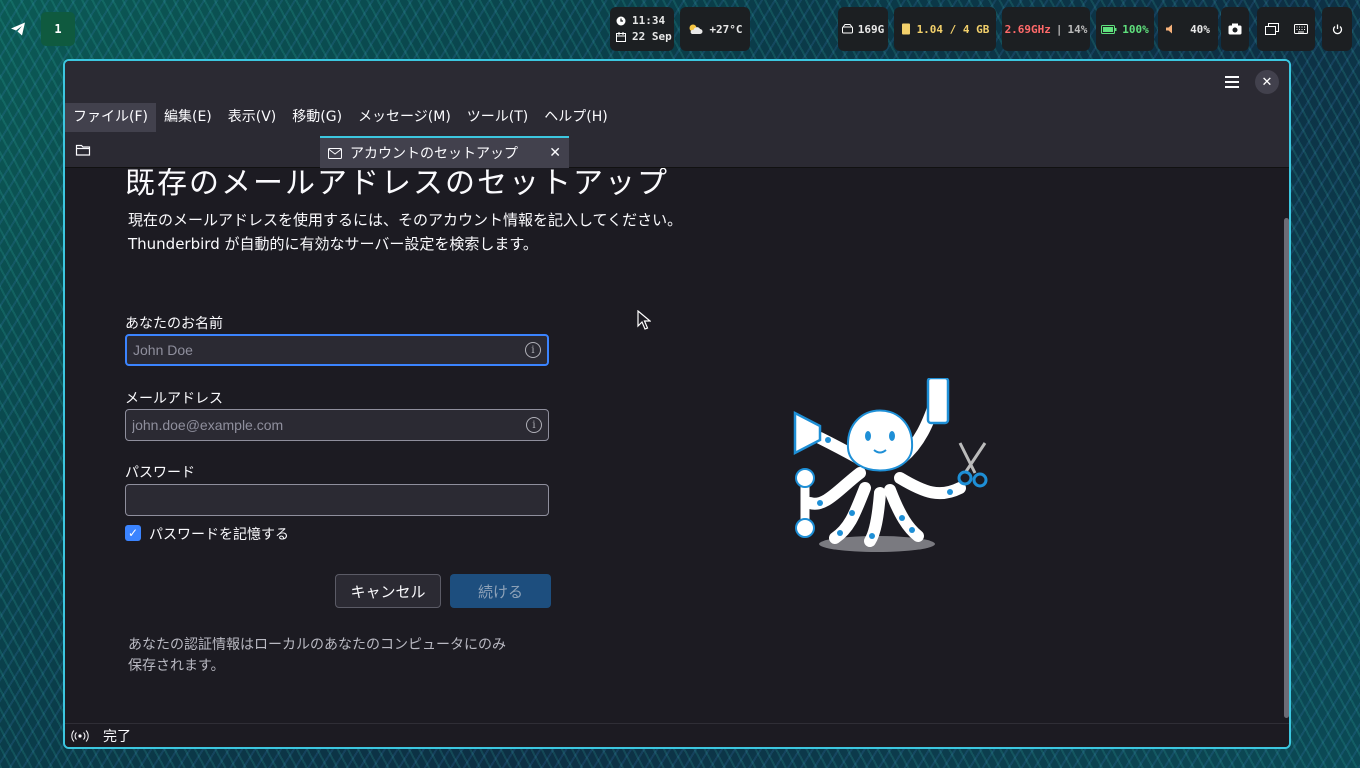 This screenshot has height=768, width=1360. I want to click on octopus-mascot-illustration, so click(890, 465).